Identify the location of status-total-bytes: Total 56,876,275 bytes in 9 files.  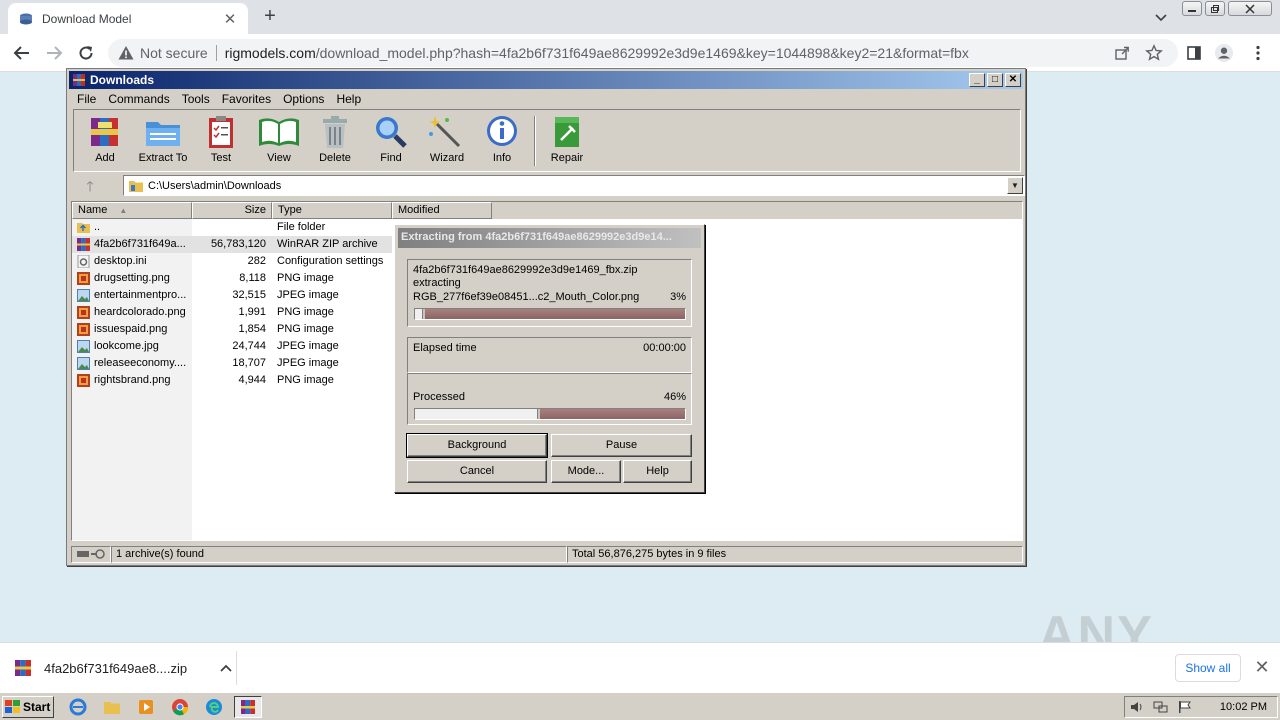
(795, 554).